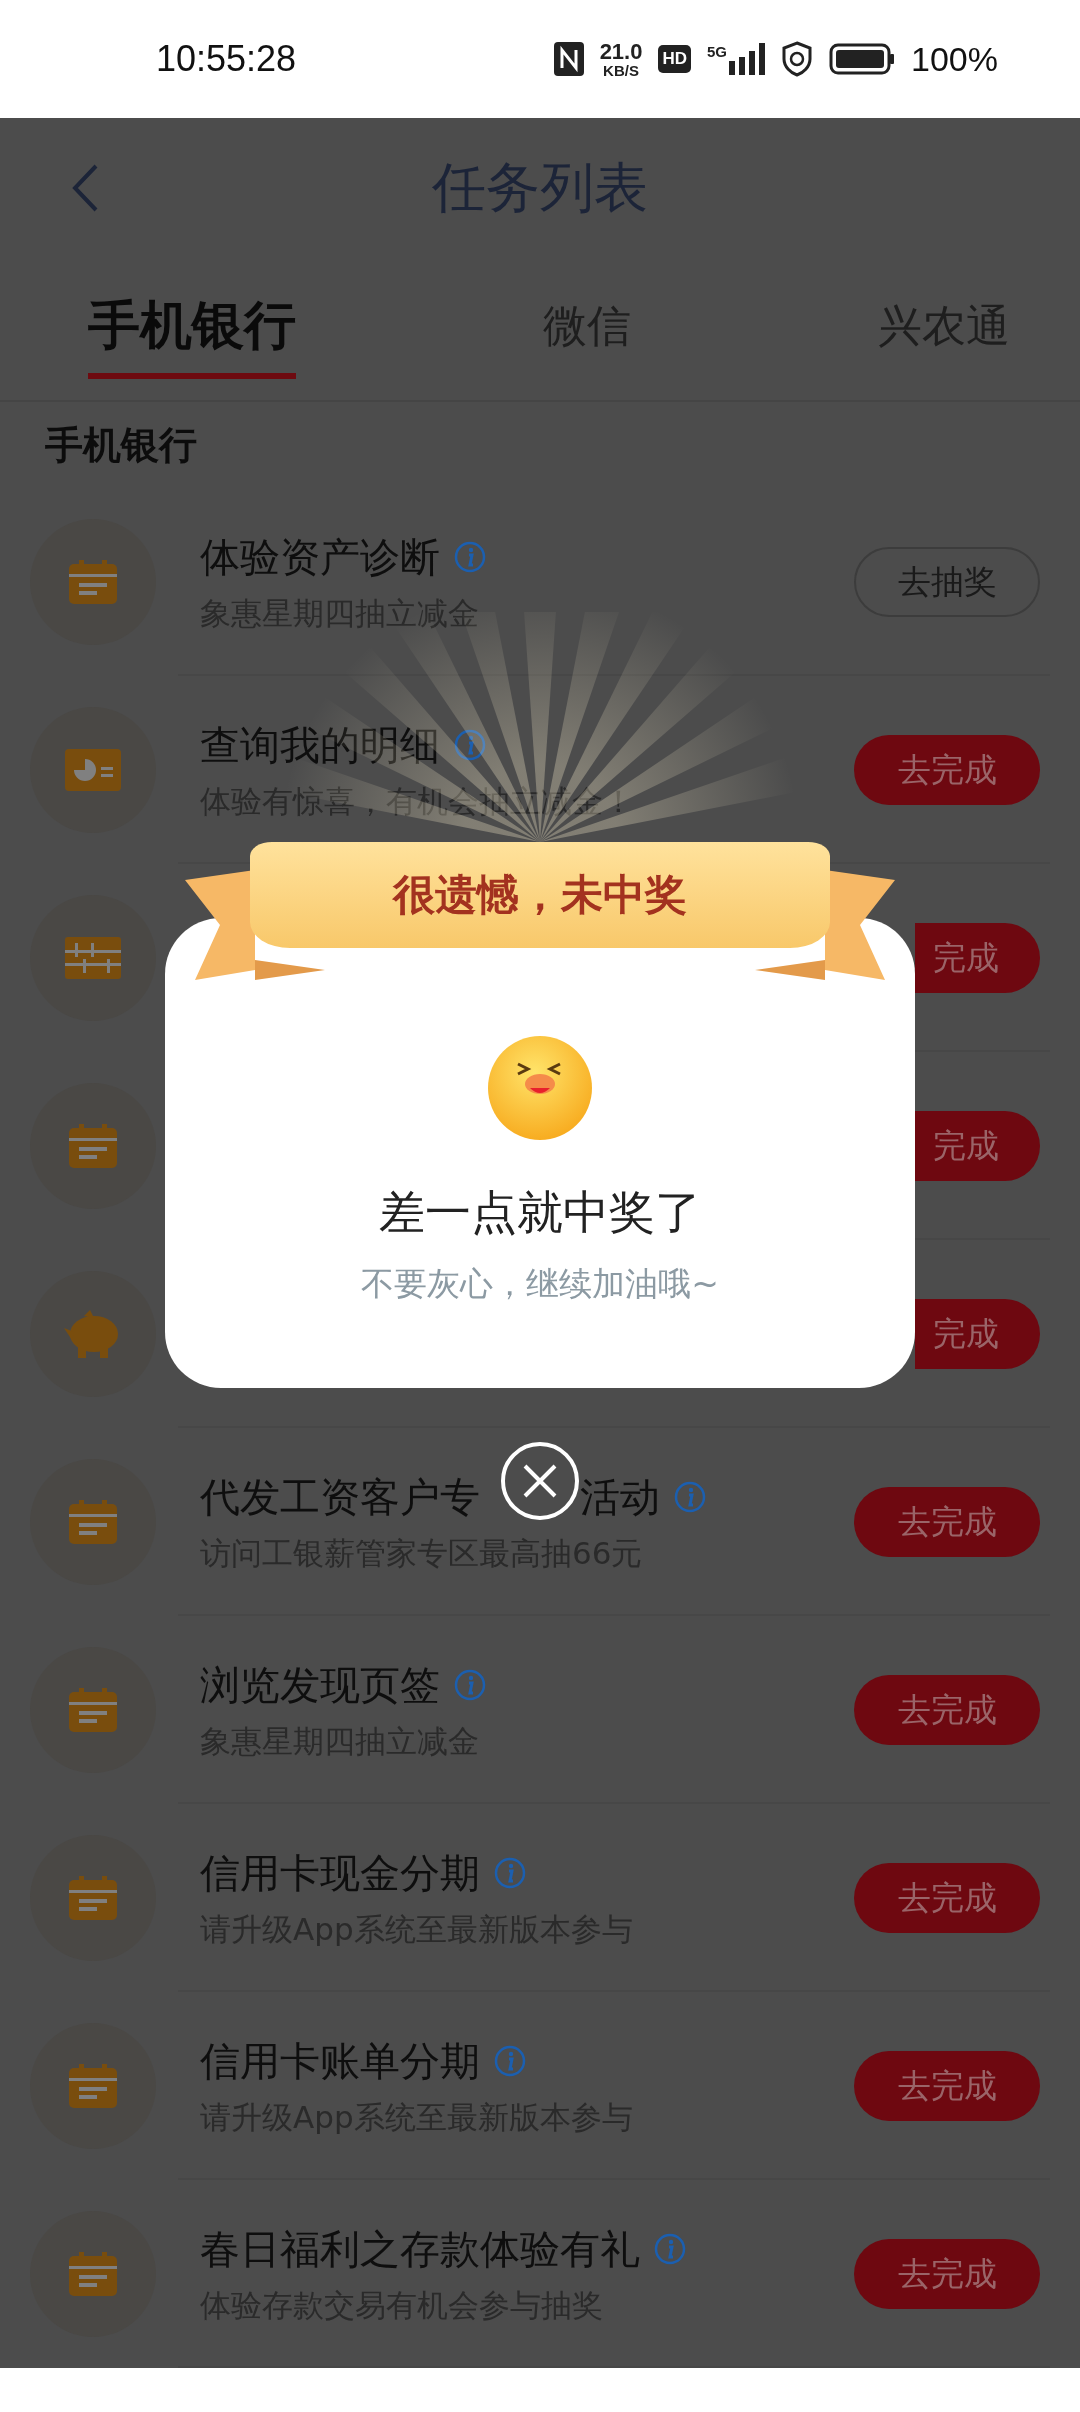  Describe the element at coordinates (340, 1873) in the screenshot. I see `task-title: 信用卡现金分期` at that location.